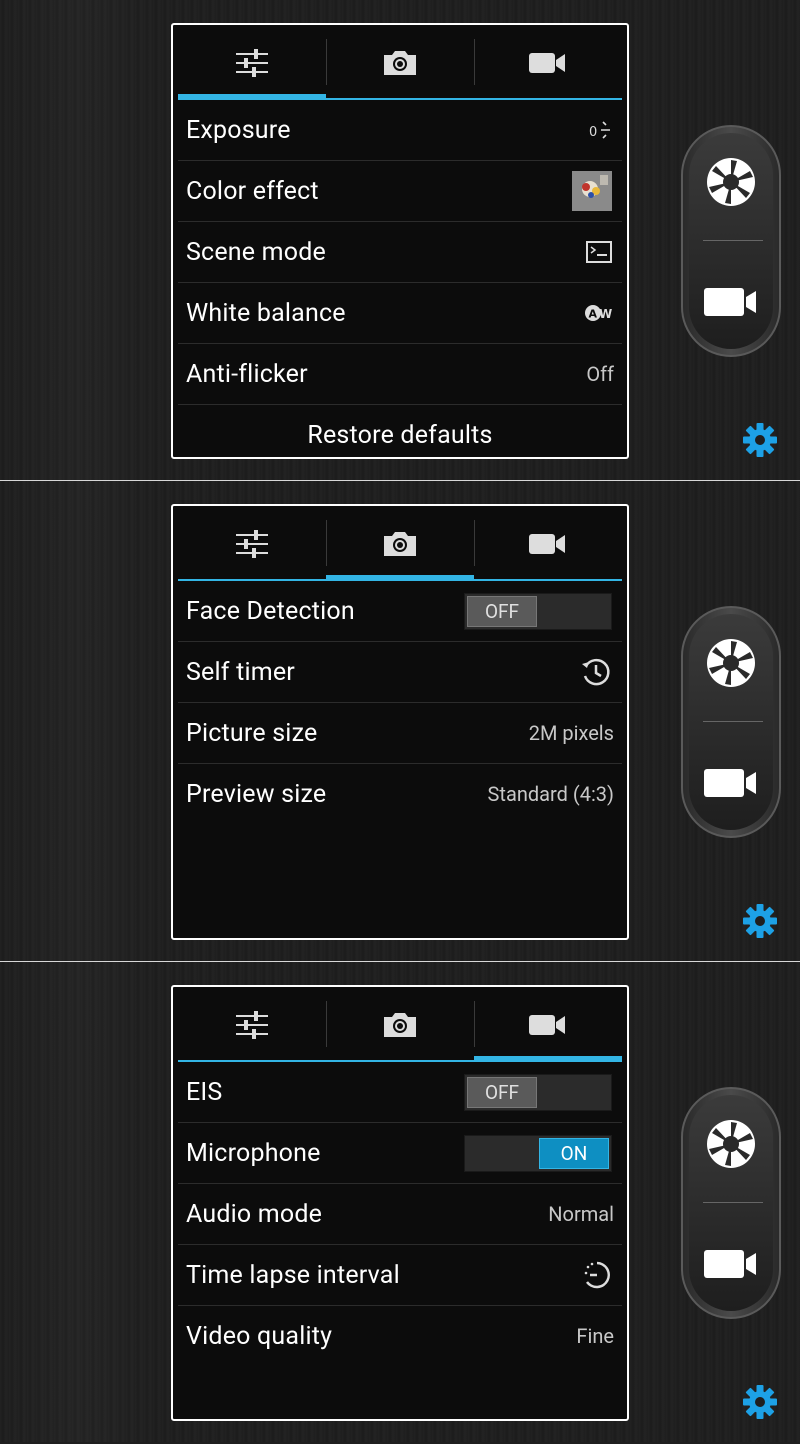 The image size is (800, 1444). Describe the element at coordinates (204, 1092) in the screenshot. I see `setting-label: EIS` at that location.